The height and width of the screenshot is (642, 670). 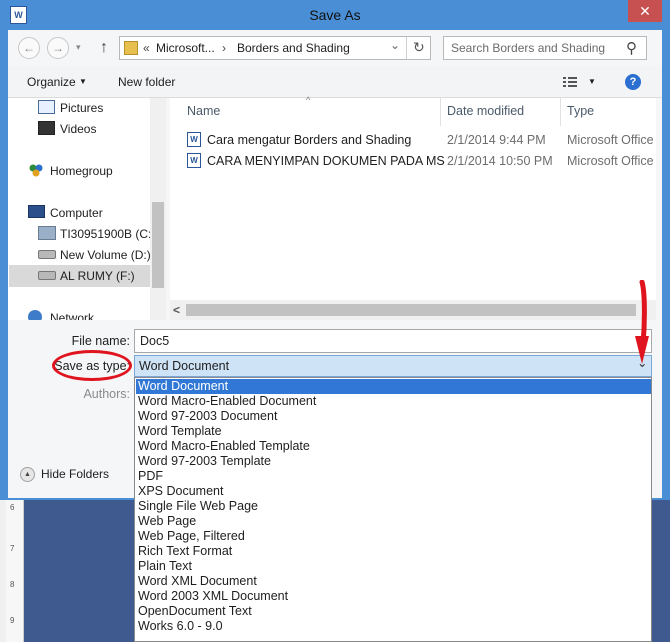 I want to click on horizontal-scrollbar-thumb, so click(x=411, y=310).